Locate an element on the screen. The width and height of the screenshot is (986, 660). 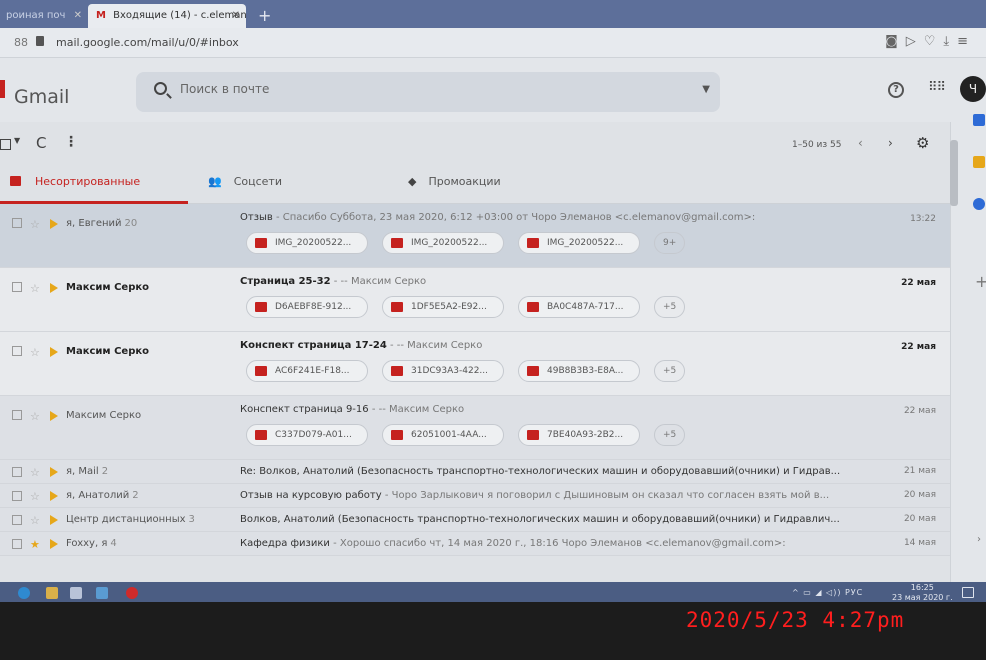
search-icon is located at coordinates (160, 88).